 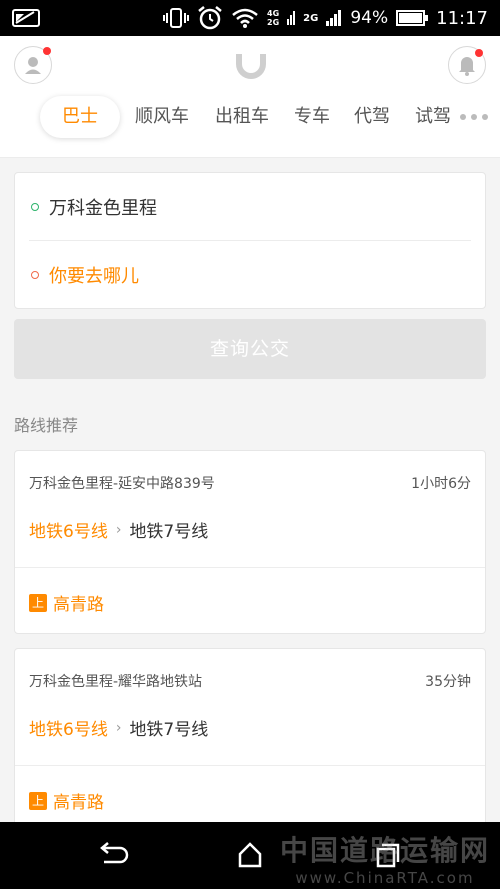 What do you see at coordinates (26, 18) in the screenshot?
I see `screen-mirror-icon` at bounding box center [26, 18].